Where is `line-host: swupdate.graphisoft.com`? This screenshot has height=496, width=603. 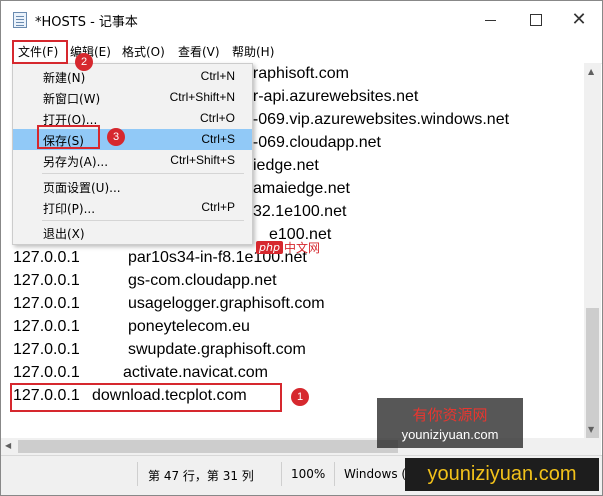 line-host: swupdate.graphisoft.com is located at coordinates (217, 349).